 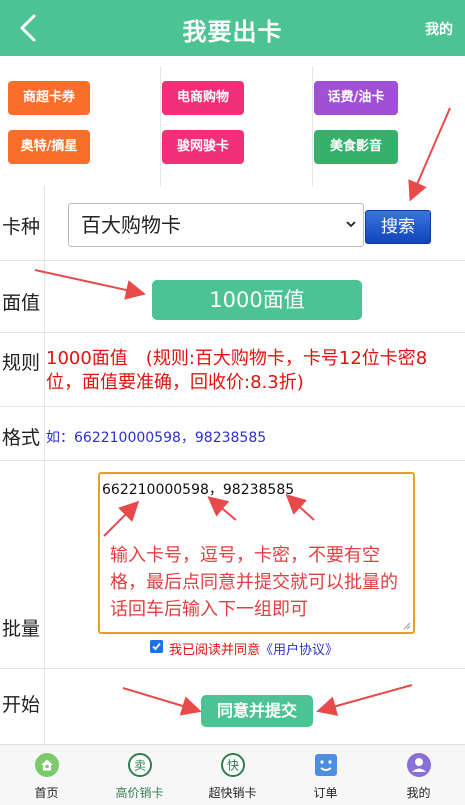 I want to click on search-button: 搜索, so click(x=398, y=227).